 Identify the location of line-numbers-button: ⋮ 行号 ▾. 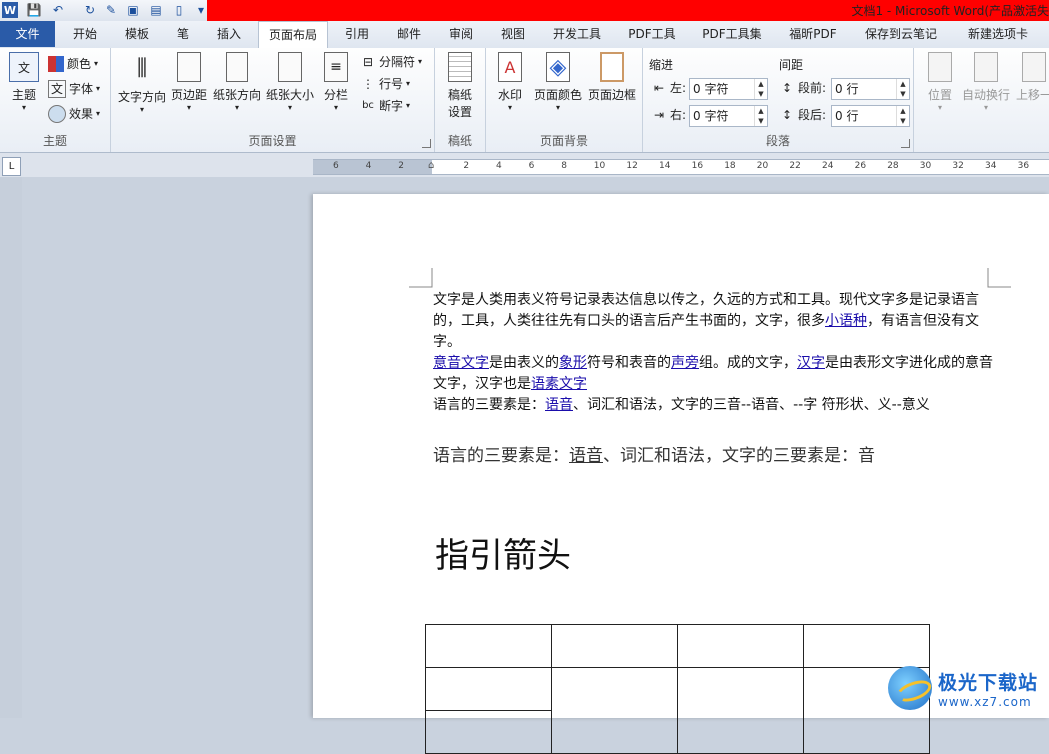
(385, 84).